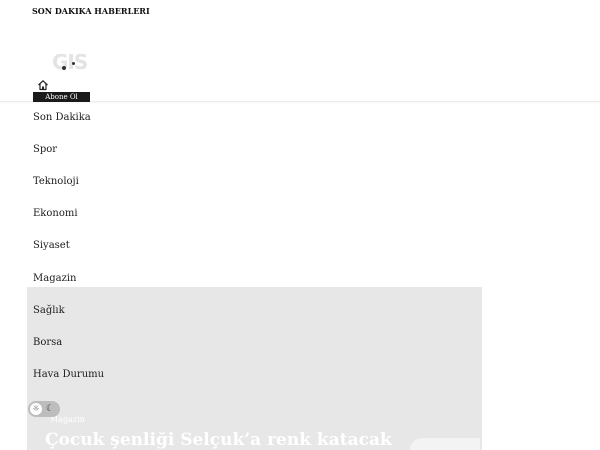  What do you see at coordinates (445, 444) in the screenshot?
I see `hero-image` at bounding box center [445, 444].